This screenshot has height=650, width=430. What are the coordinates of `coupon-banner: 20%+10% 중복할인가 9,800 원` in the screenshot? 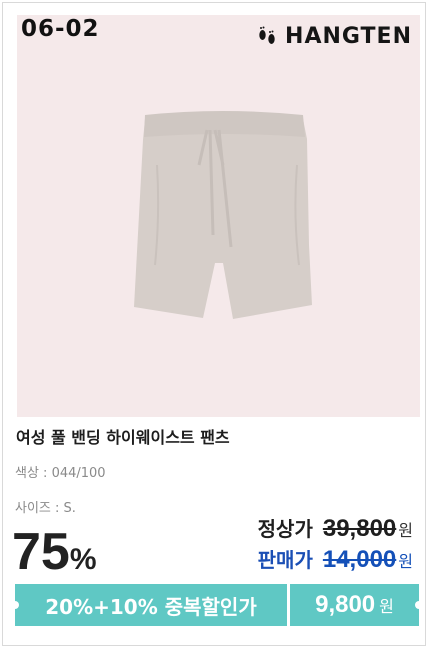 It's located at (217, 605).